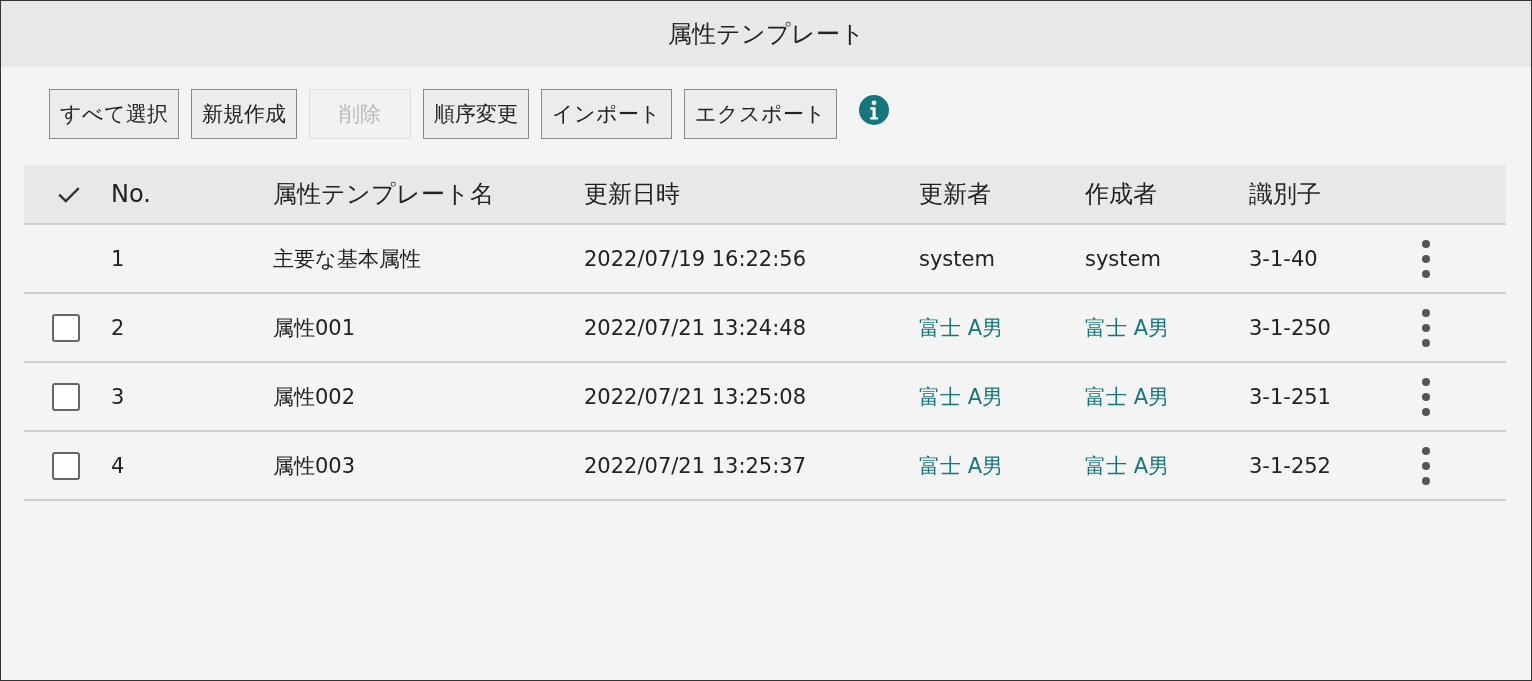 The height and width of the screenshot is (681, 1532). I want to click on table-cell-text: 属性002, so click(314, 397).